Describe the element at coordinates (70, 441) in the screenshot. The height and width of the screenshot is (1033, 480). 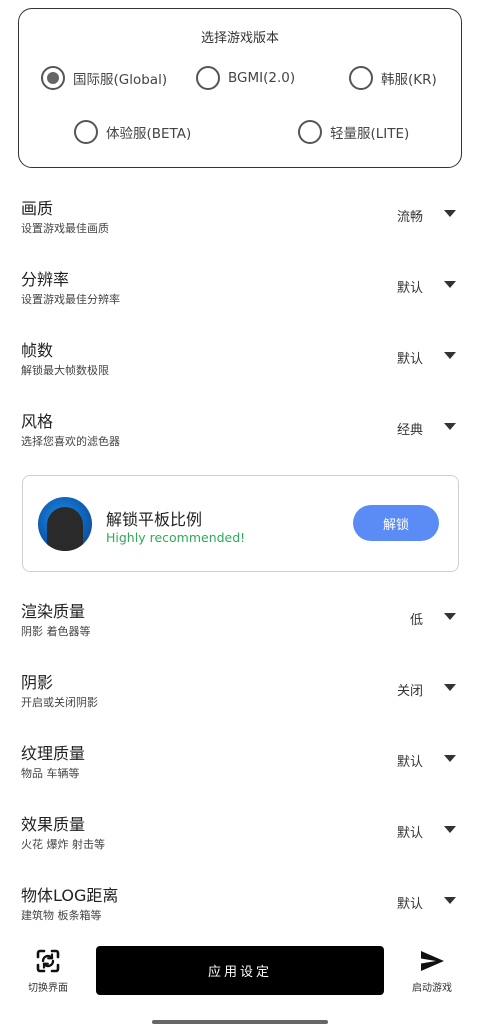
I see `setting-subtitle: 选择您喜欢的滤色器` at that location.